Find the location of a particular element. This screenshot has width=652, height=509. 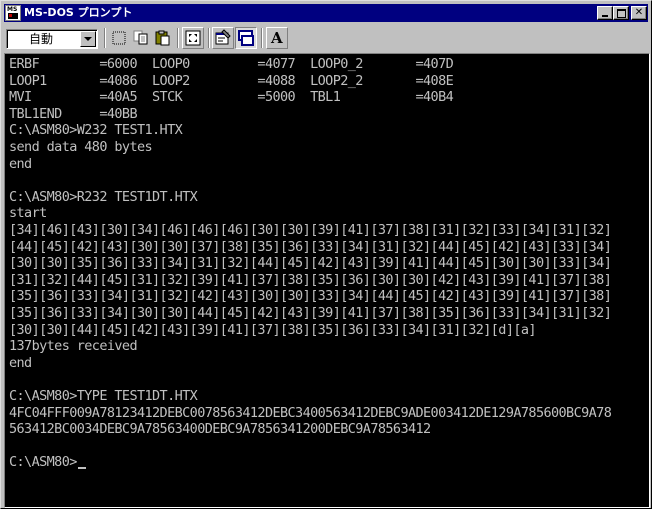

close-icon: ✕ is located at coordinates (639, 12).